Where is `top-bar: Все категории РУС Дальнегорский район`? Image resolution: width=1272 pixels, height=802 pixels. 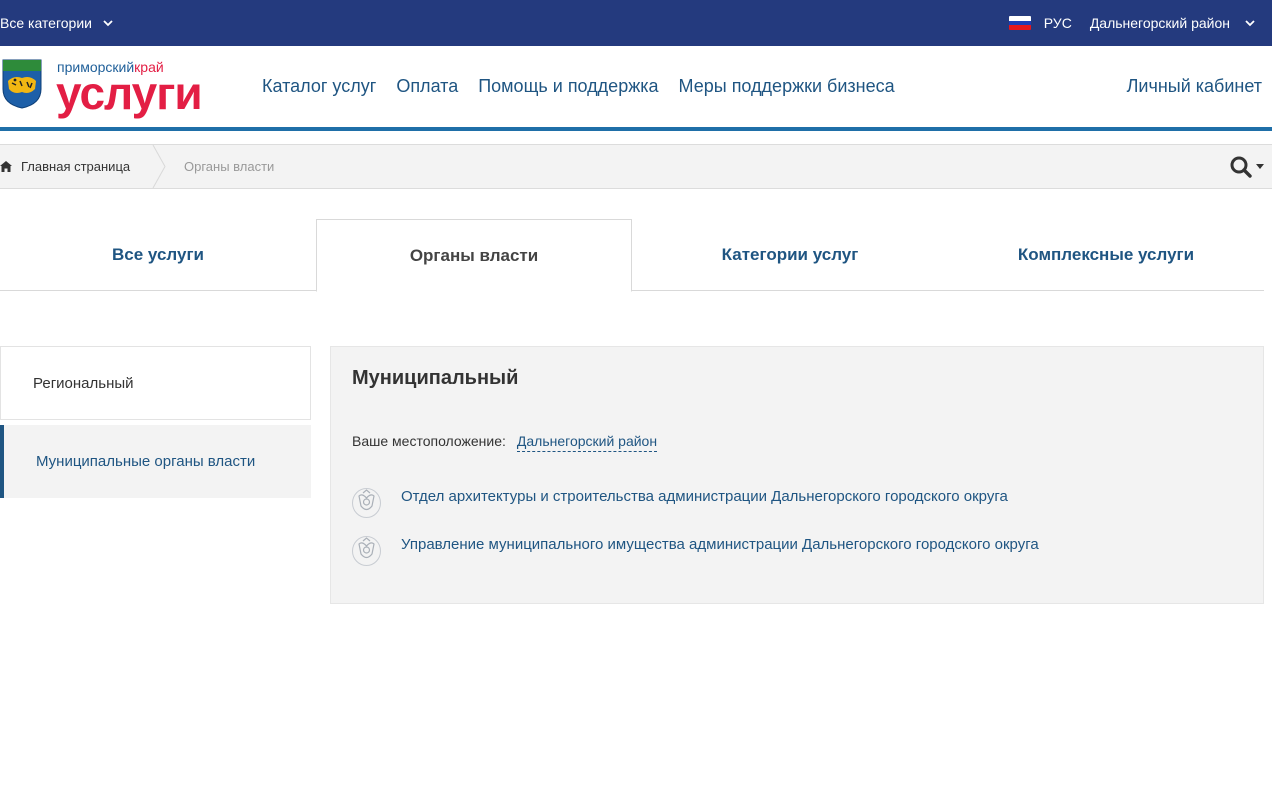 top-bar: Все категории РУС Дальнегорский район is located at coordinates (636, 23).